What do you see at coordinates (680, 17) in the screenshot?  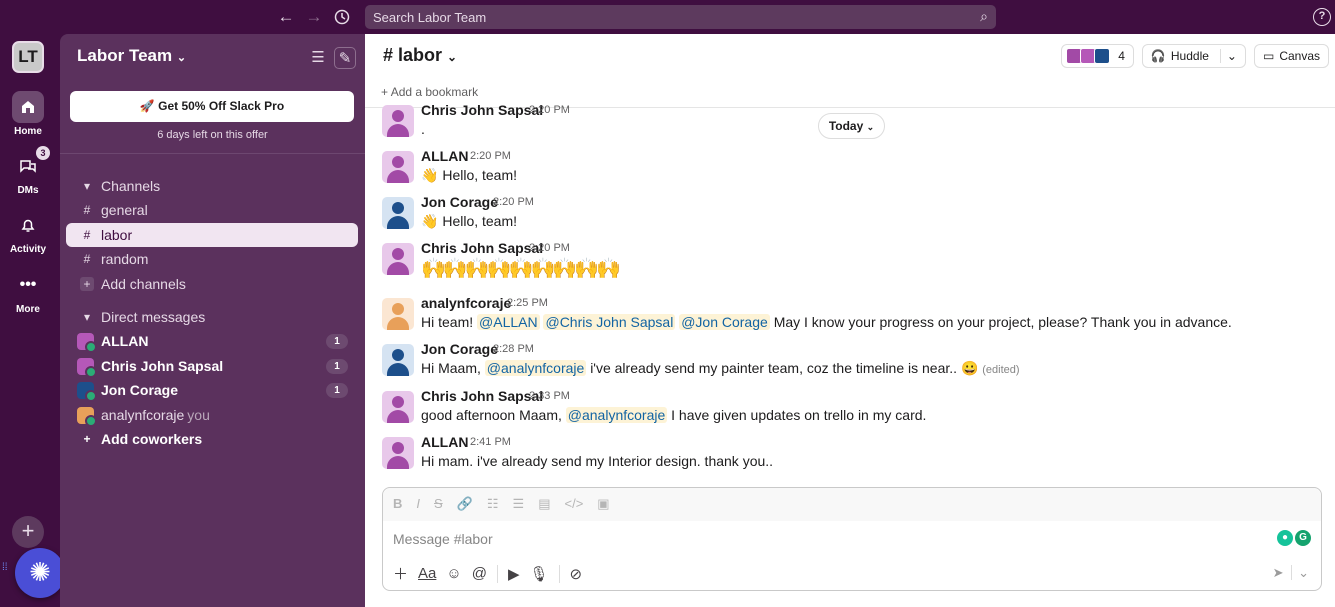 I see `search-input: Search Labor Team ⌕` at bounding box center [680, 17].